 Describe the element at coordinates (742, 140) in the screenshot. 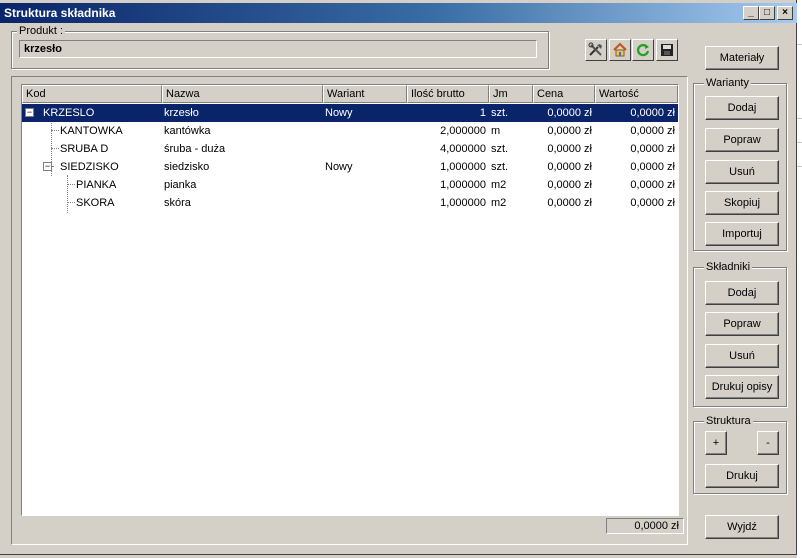

I see `warianty-popraw-button: Popraw` at that location.